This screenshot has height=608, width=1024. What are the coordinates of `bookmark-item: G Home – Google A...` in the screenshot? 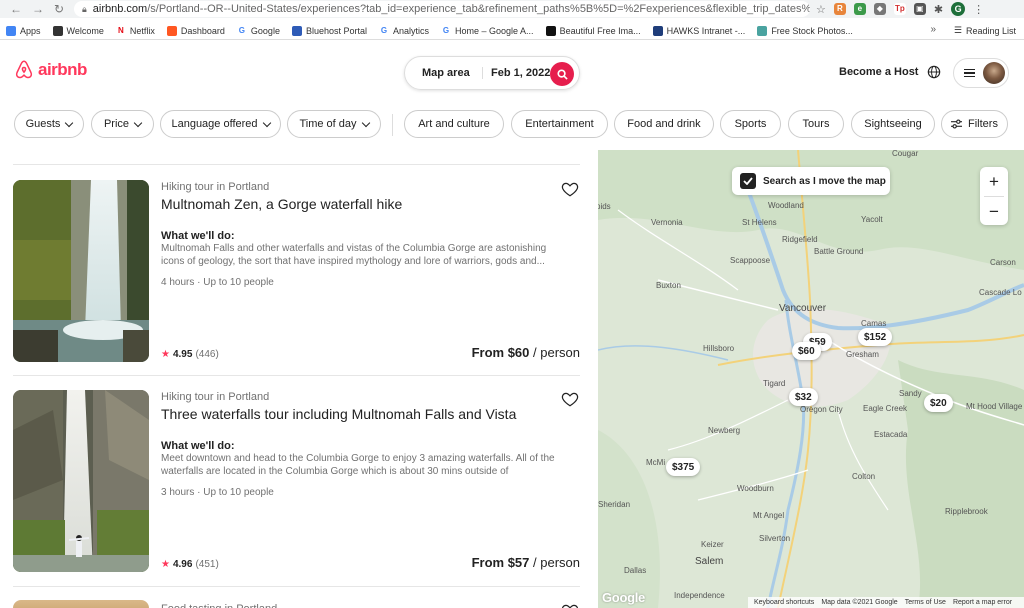 It's located at (487, 31).